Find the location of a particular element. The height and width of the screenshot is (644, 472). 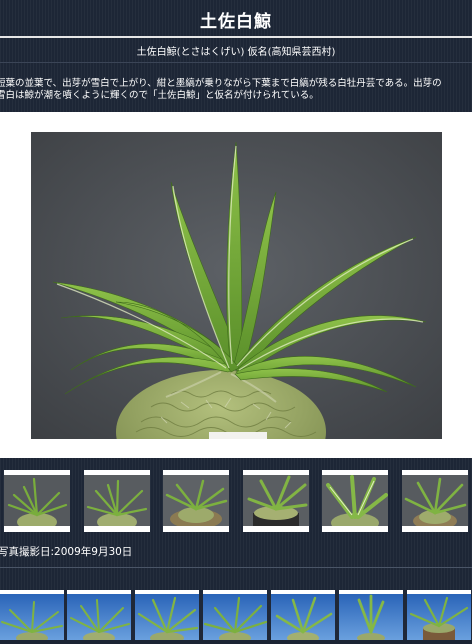

title-bar: 土佐白鯨 is located at coordinates (236, 19).